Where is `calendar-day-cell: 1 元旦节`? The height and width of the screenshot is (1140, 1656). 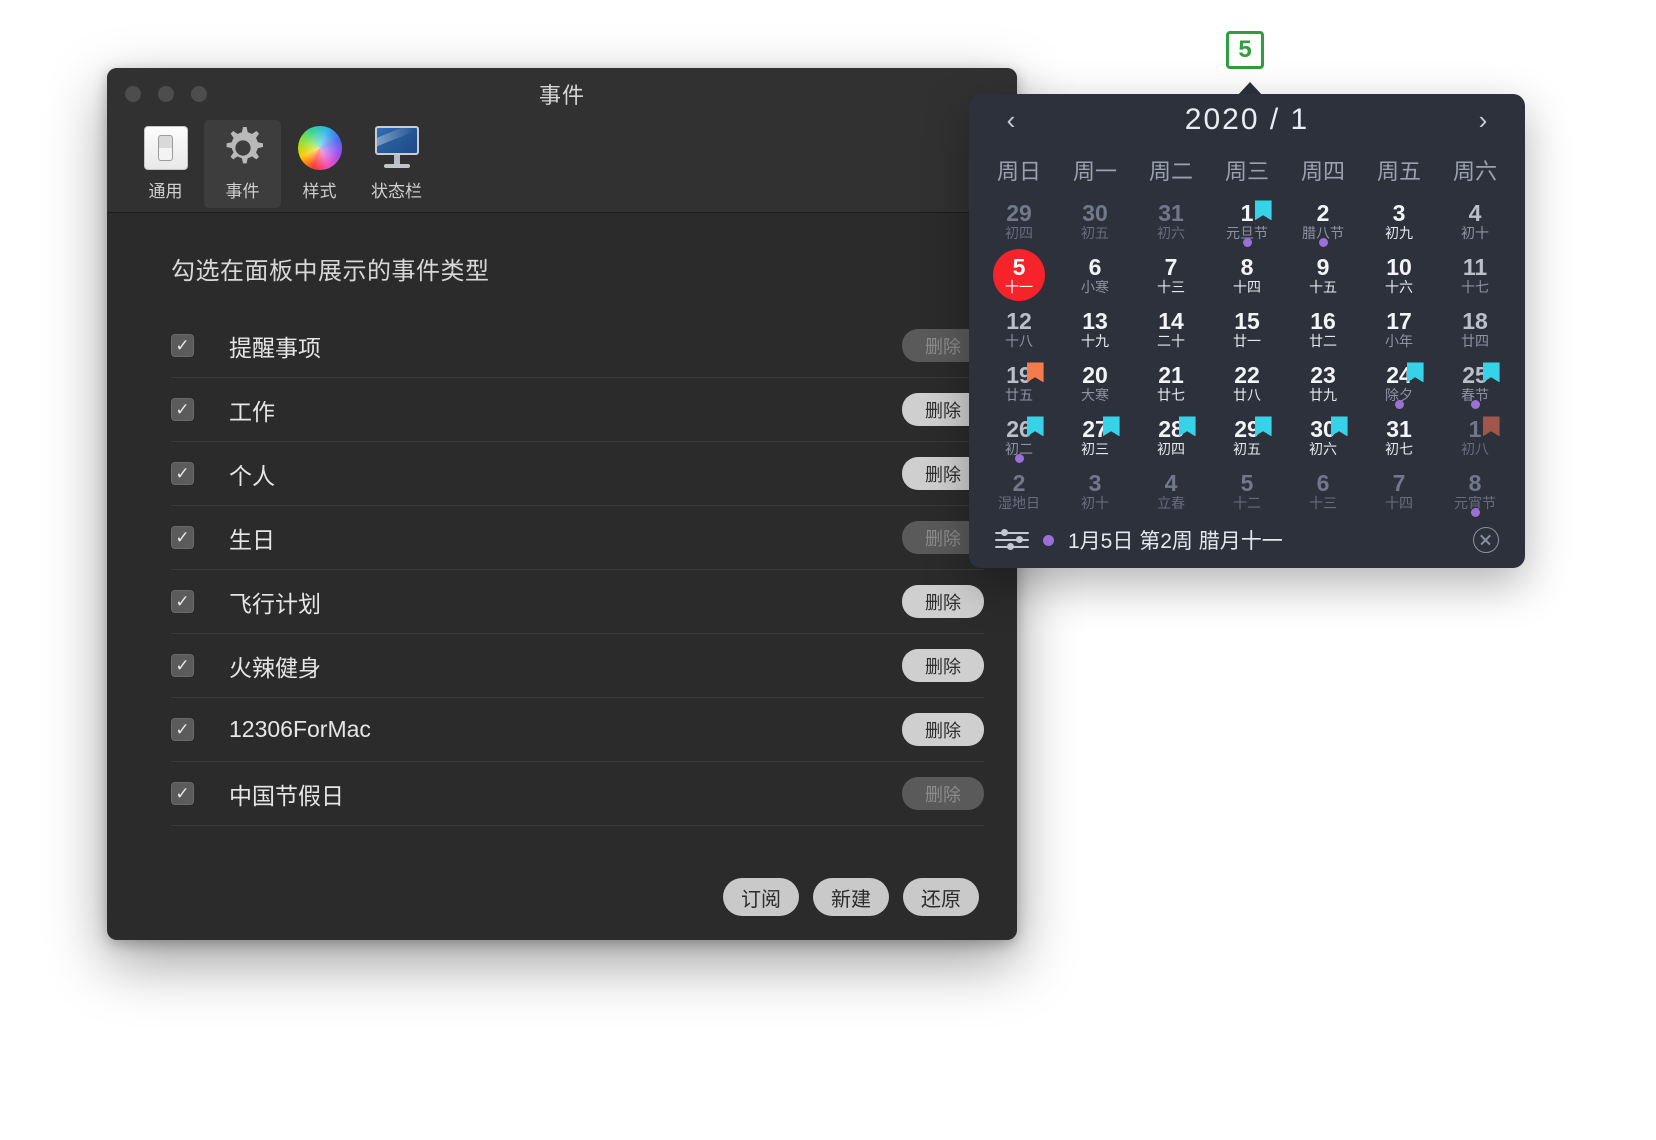
calendar-day-cell: 1 元旦节 is located at coordinates (1247, 221).